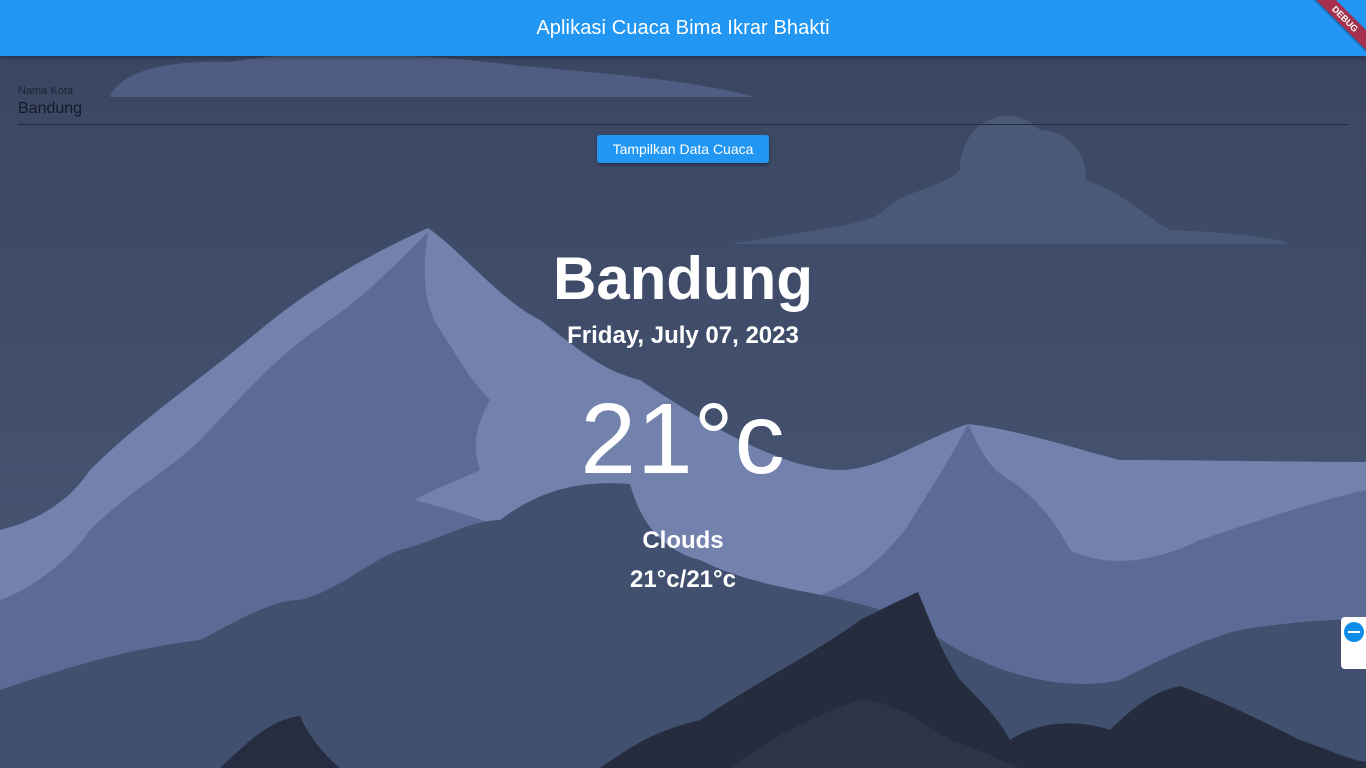 Image resolution: width=1366 pixels, height=768 pixels. What do you see at coordinates (683, 439) in the screenshot?
I see `temperature: 21°c` at bounding box center [683, 439].